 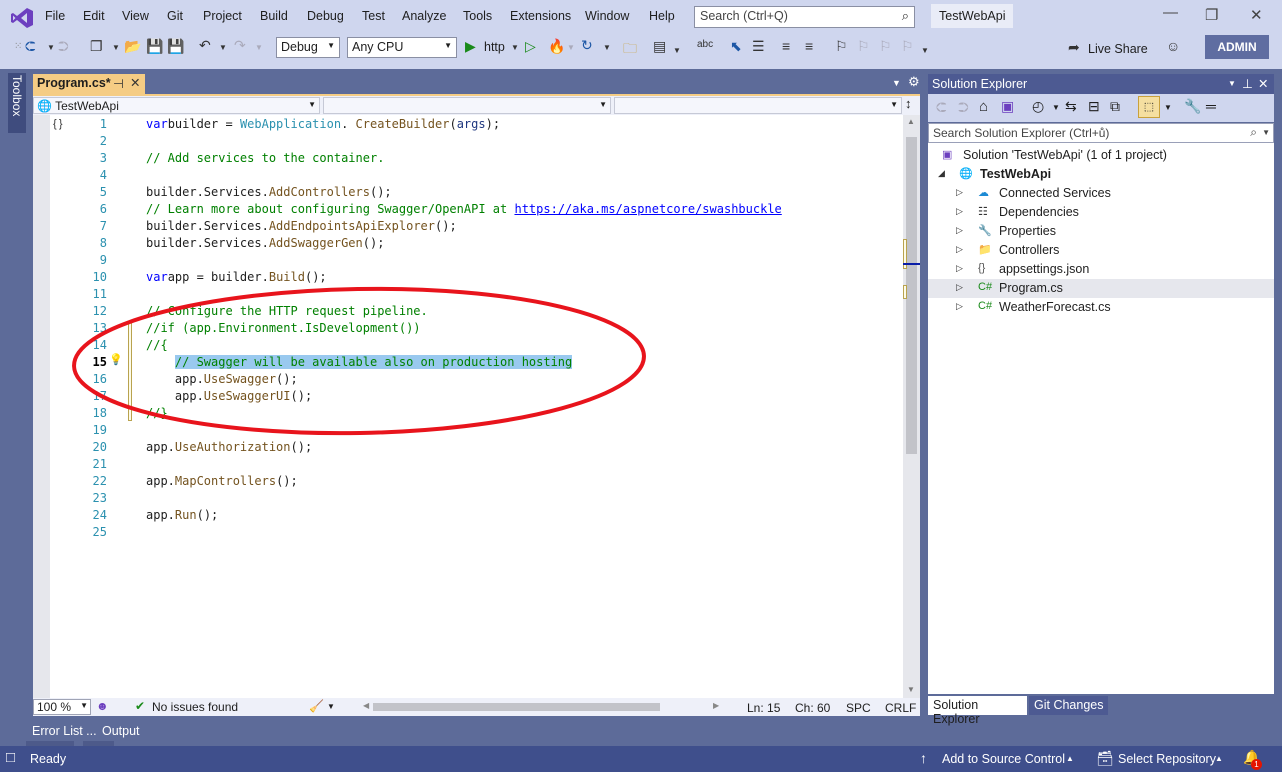 What do you see at coordinates (607, 16) in the screenshot?
I see `menu-window: Window` at bounding box center [607, 16].